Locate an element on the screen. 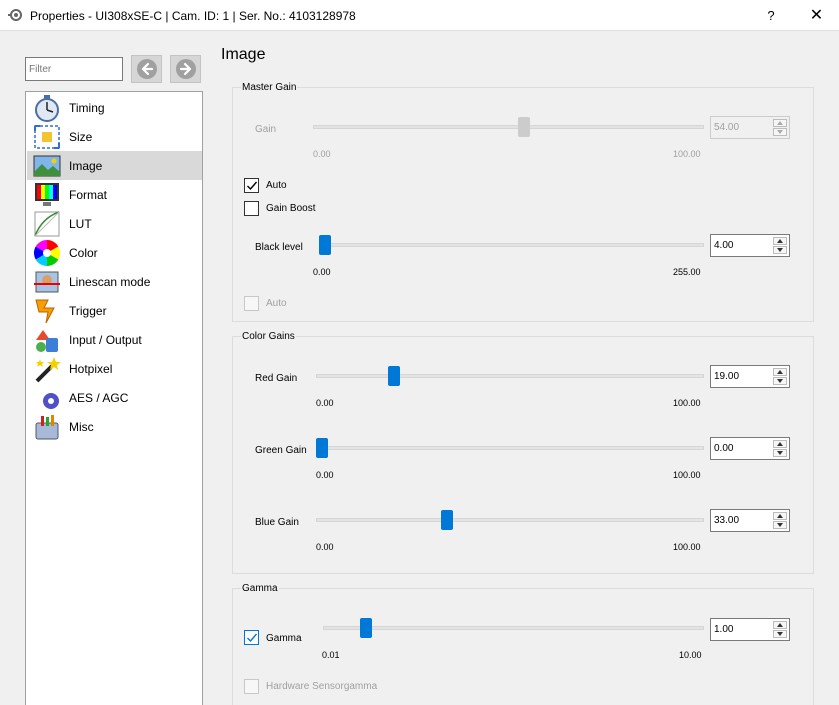 Image resolution: width=839 pixels, height=705 pixels. tree-item-hotpixel: Hotpixel is located at coordinates (114, 368).